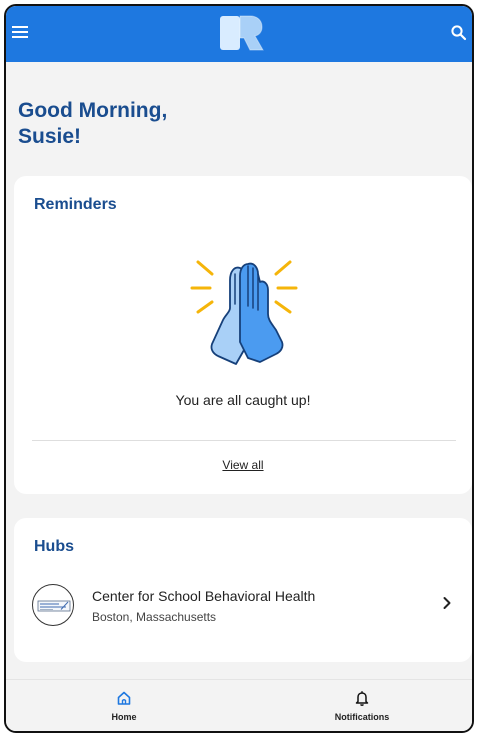 The height and width of the screenshot is (737, 478). Describe the element at coordinates (124, 698) in the screenshot. I see `home-icon` at that location.